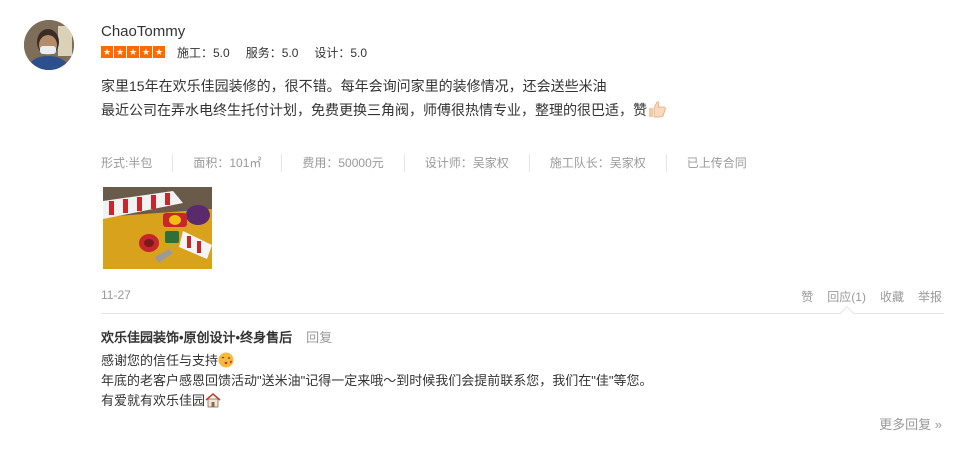  What do you see at coordinates (196, 336) in the screenshot?
I see `reply-author: 欢乐佳园装饰•原创设计•终身售后` at bounding box center [196, 336].